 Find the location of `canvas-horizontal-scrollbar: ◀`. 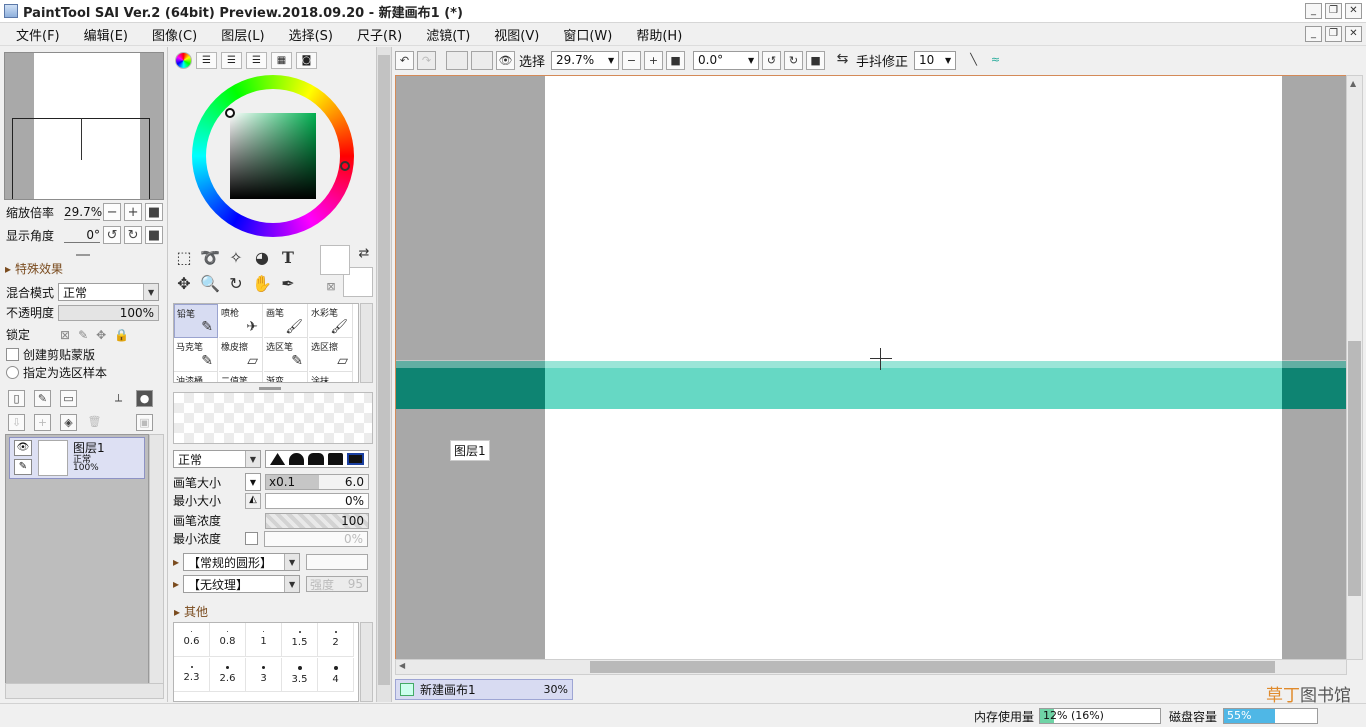

canvas-horizontal-scrollbar: ◀ is located at coordinates (871, 667).